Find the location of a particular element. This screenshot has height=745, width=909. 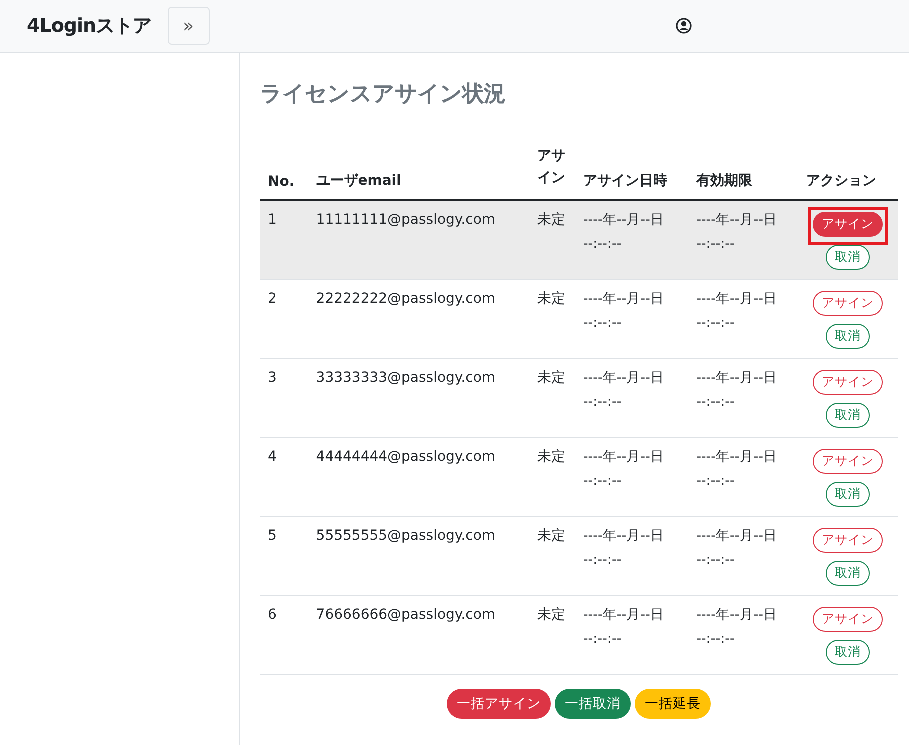

brand-title: 4Loginストア is located at coordinates (89, 26).